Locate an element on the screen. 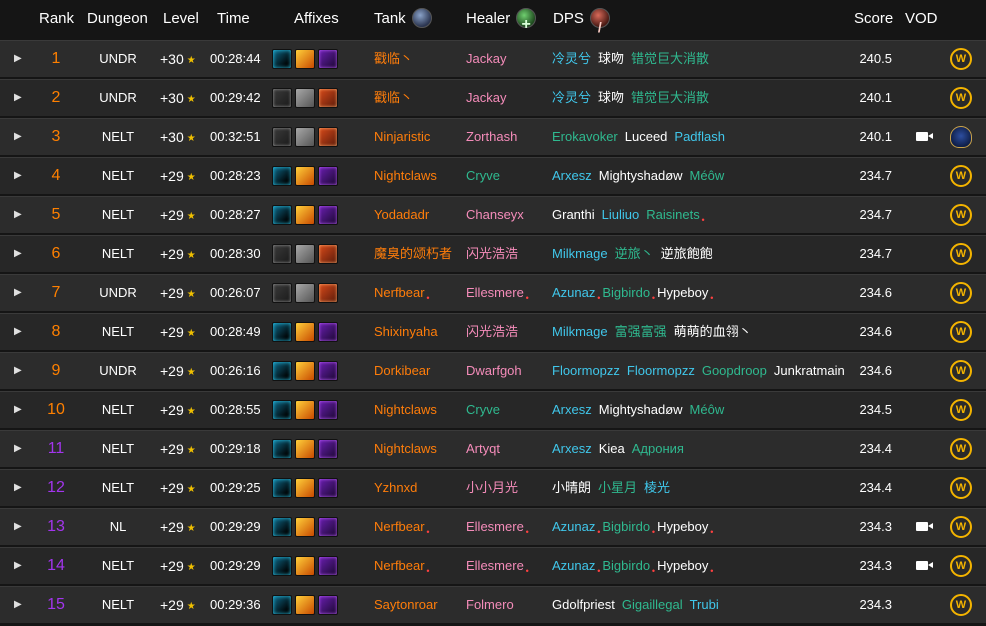 This screenshot has height=626, width=986. dps-player-link: Gigaillegal is located at coordinates (652, 604).